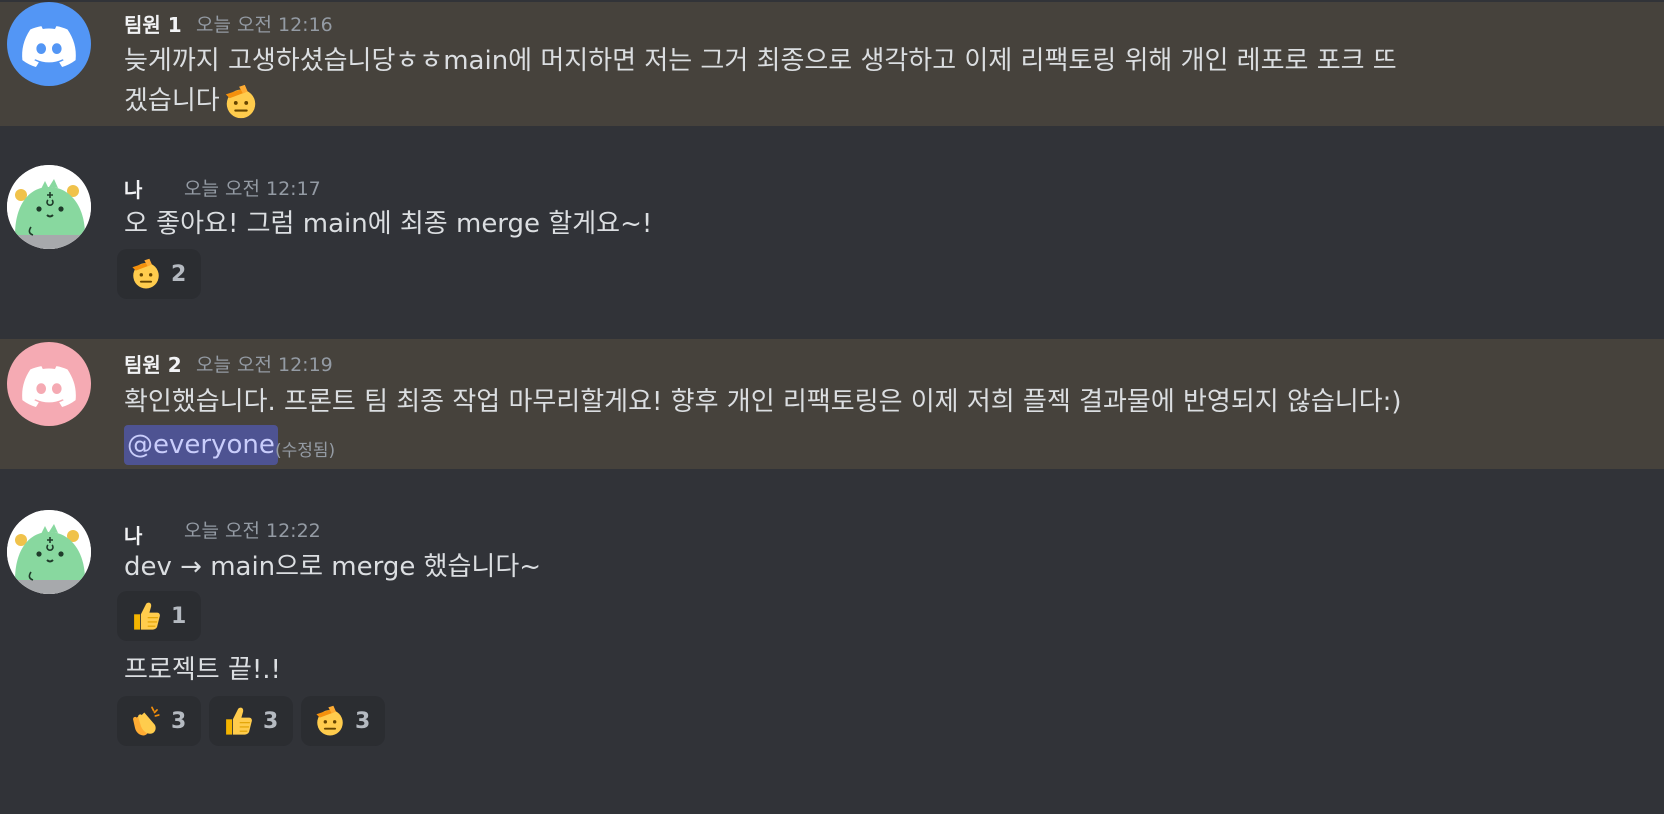 Image resolution: width=1664 pixels, height=814 pixels. I want to click on message-author: 팀원 2, so click(153, 363).